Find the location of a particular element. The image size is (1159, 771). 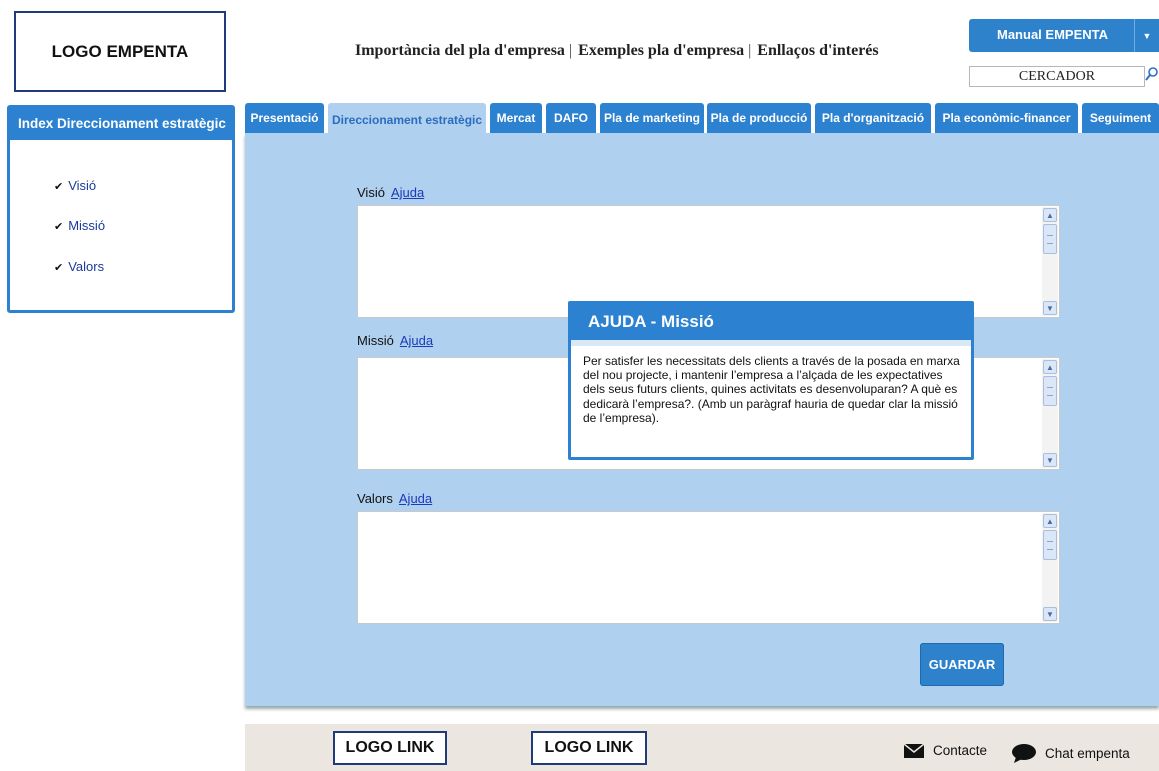

dropdown-caret-icon: ▼ is located at coordinates (1146, 35).